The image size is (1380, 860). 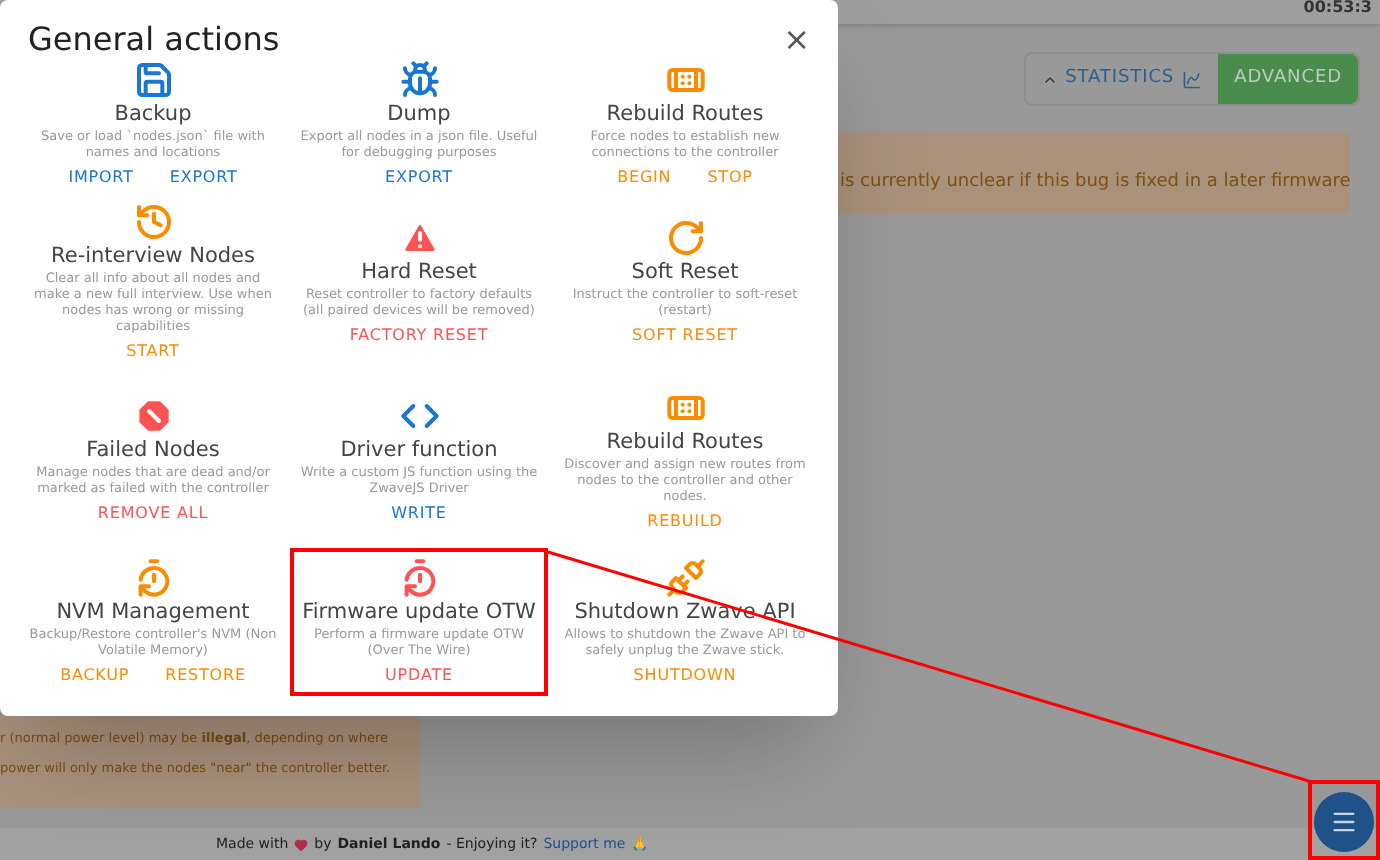 What do you see at coordinates (730, 178) in the screenshot?
I see `action-button: STOP` at bounding box center [730, 178].